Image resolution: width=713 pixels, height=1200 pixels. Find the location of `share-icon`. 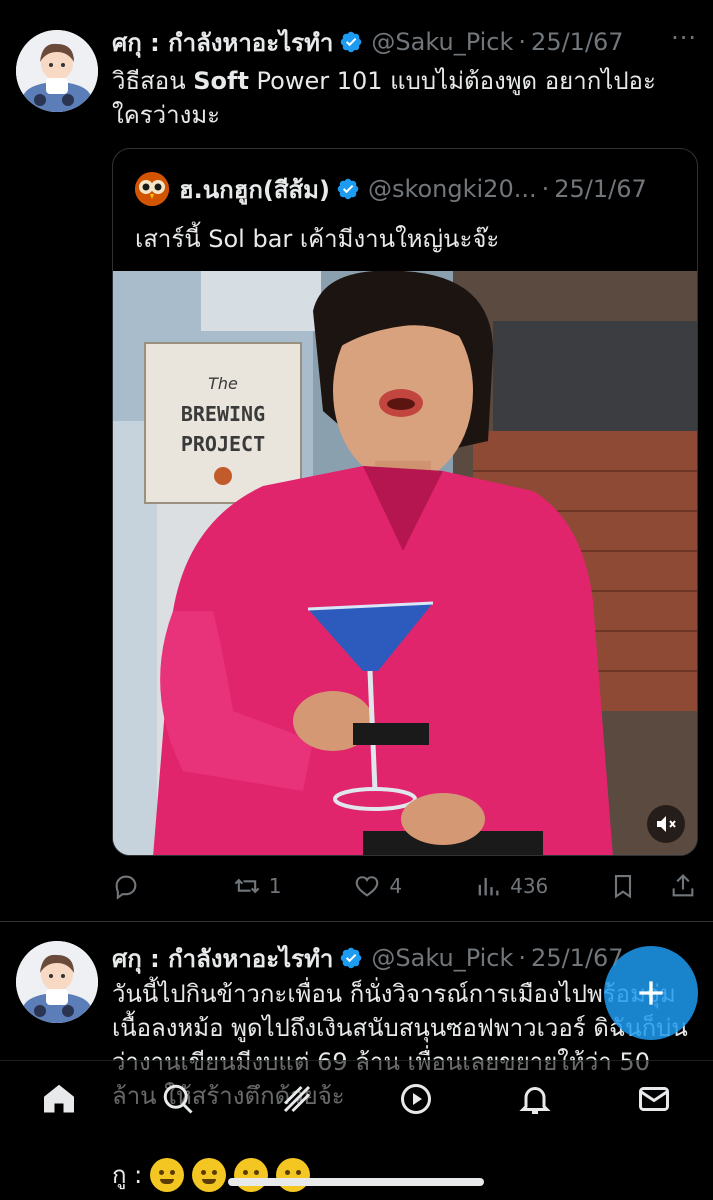

share-icon is located at coordinates (683, 886).